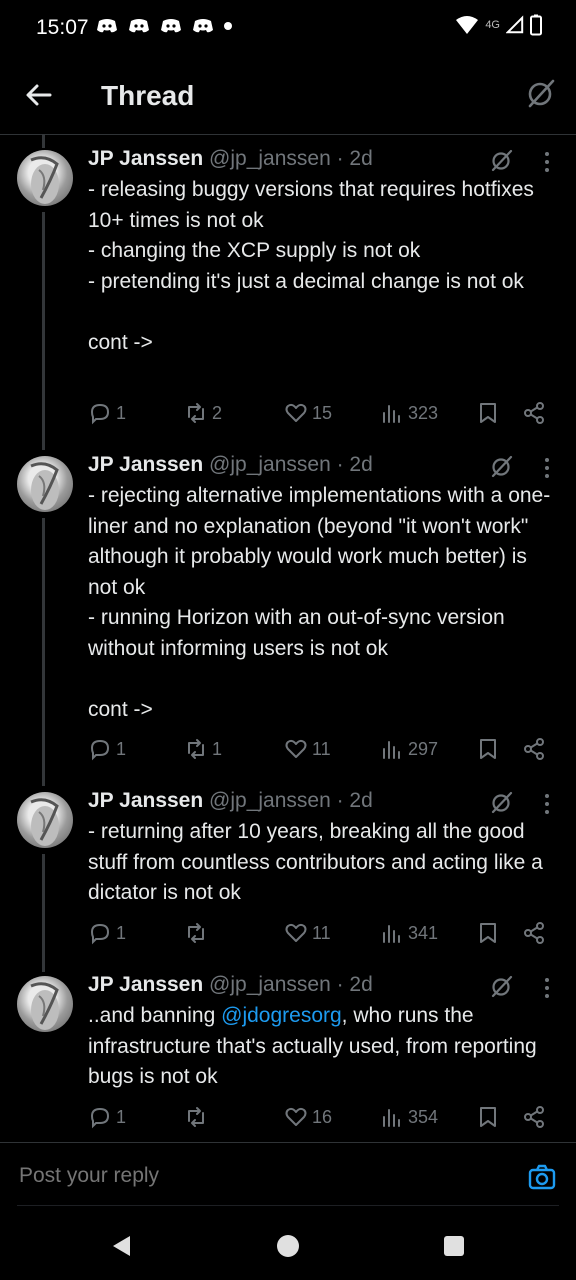  I want to click on wifi-icon, so click(467, 25).